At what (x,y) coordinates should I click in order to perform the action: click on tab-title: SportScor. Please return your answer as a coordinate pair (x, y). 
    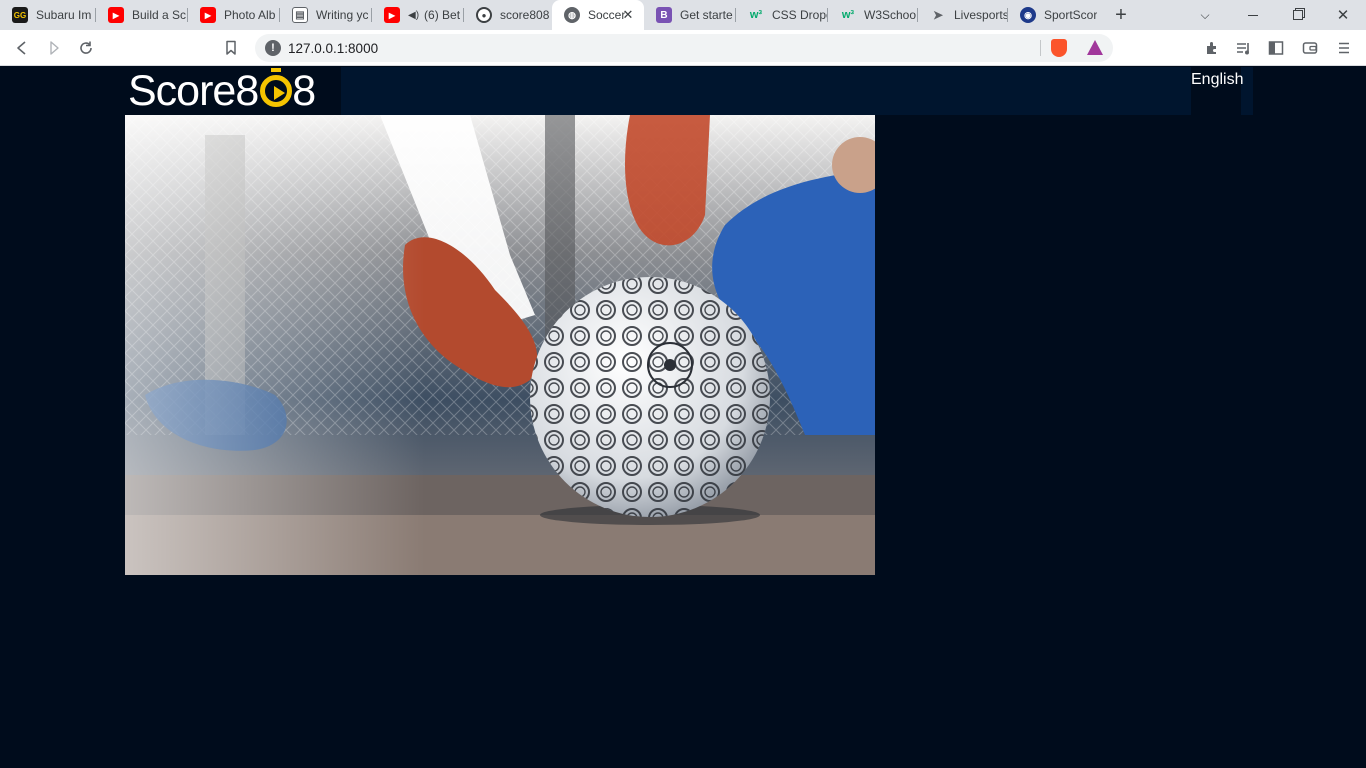
    Looking at the image, I should click on (1071, 15).